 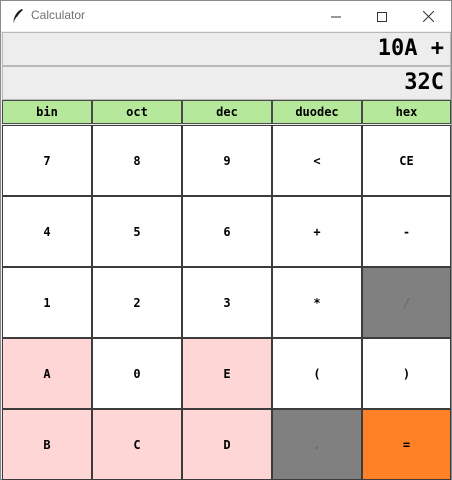 What do you see at coordinates (47, 112) in the screenshot?
I see `base-bin-button: bin` at bounding box center [47, 112].